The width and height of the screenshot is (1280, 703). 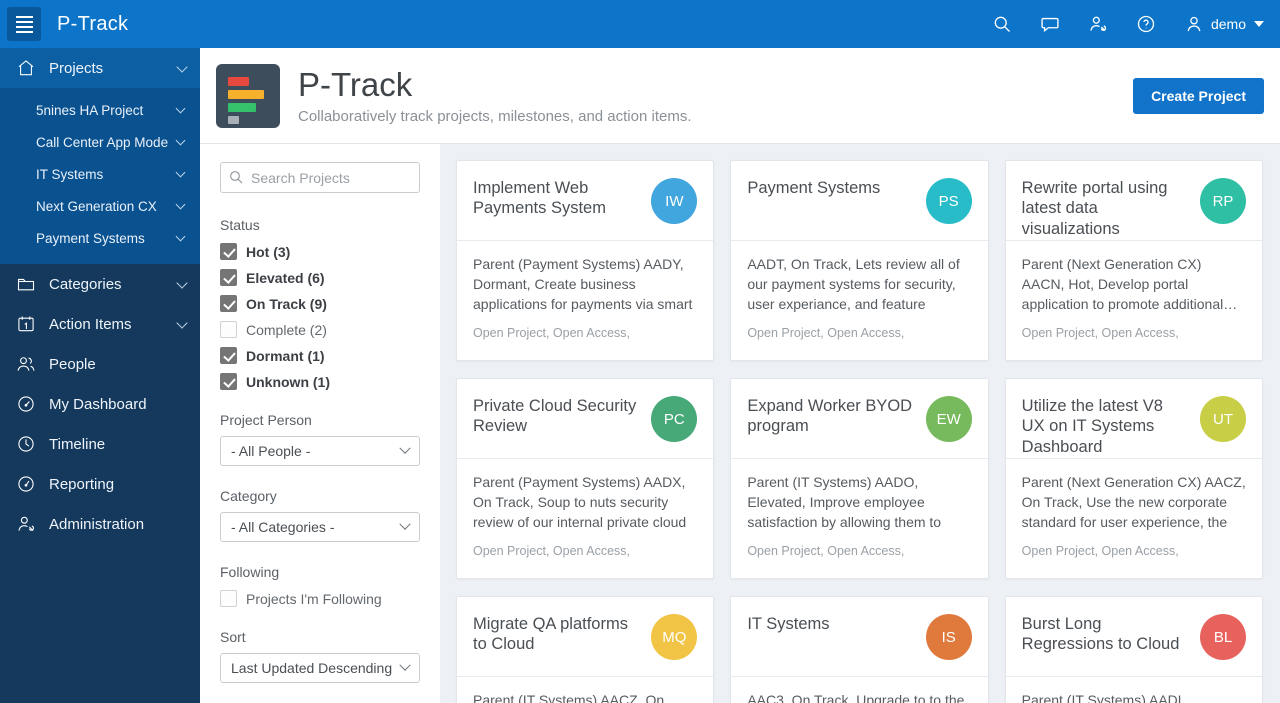 I want to click on sidebar-project-subitem-label: Call Center App Mode, so click(x=102, y=142).